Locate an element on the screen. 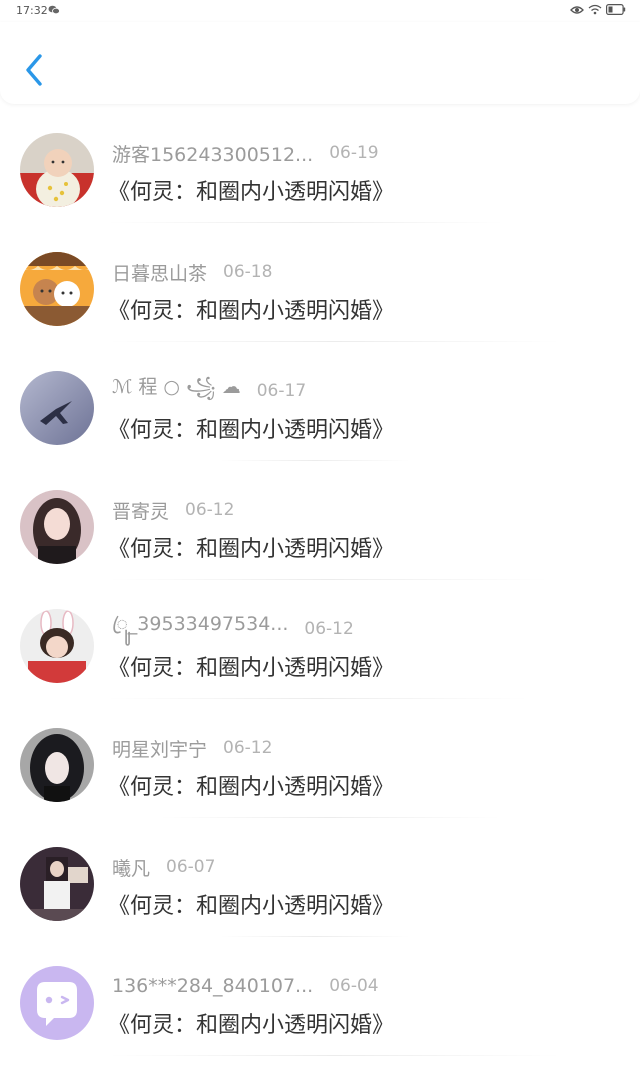 The image size is (640, 1067). comment-date: 06-17 is located at coordinates (281, 391).